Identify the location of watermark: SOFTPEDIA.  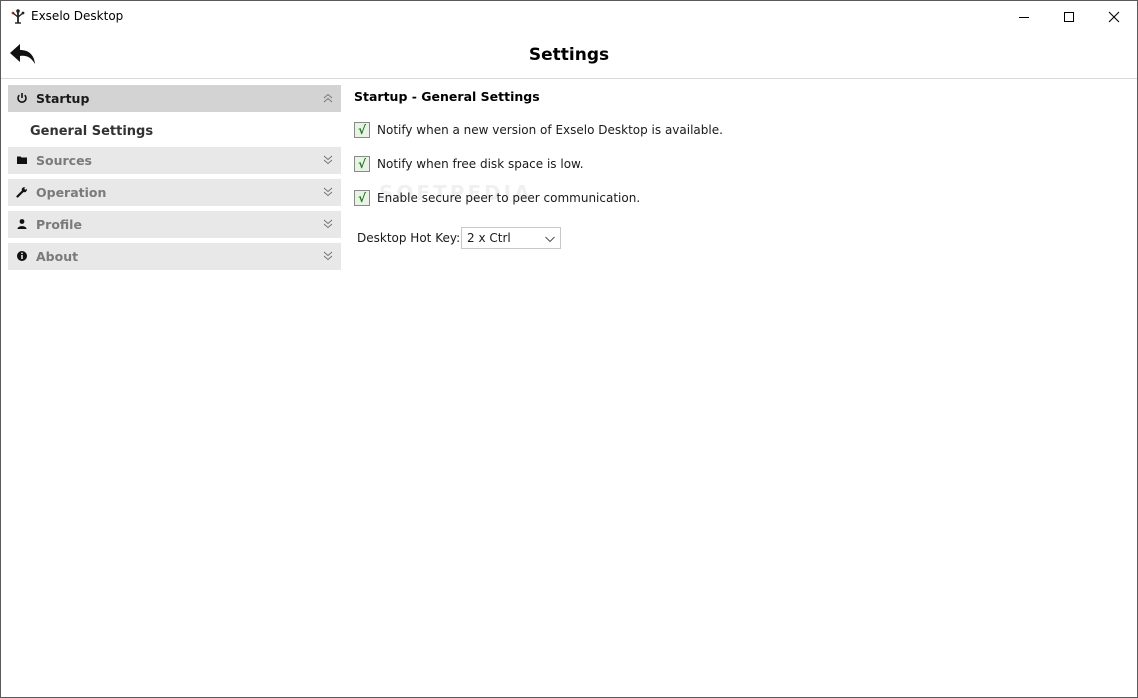
(456, 193).